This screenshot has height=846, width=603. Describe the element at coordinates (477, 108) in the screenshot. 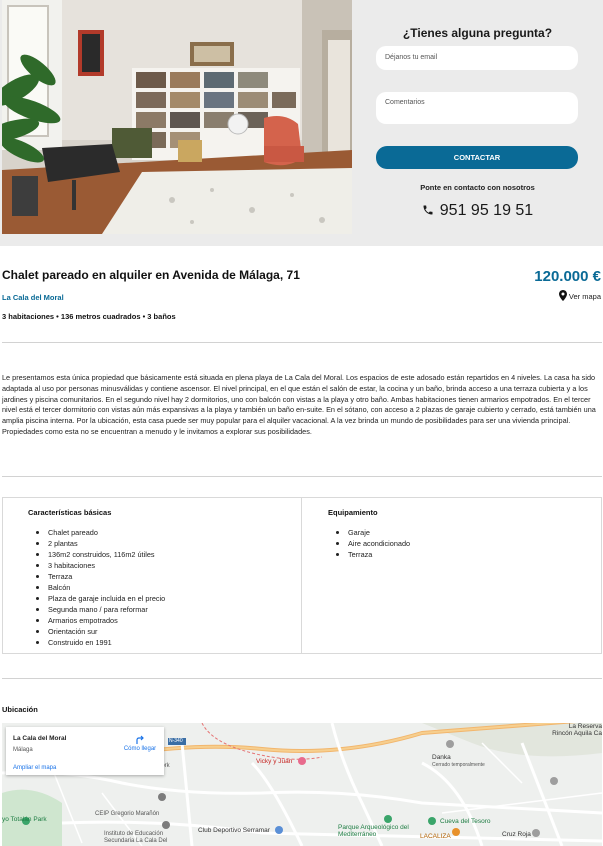

I see `comments-field: Comentarios` at that location.